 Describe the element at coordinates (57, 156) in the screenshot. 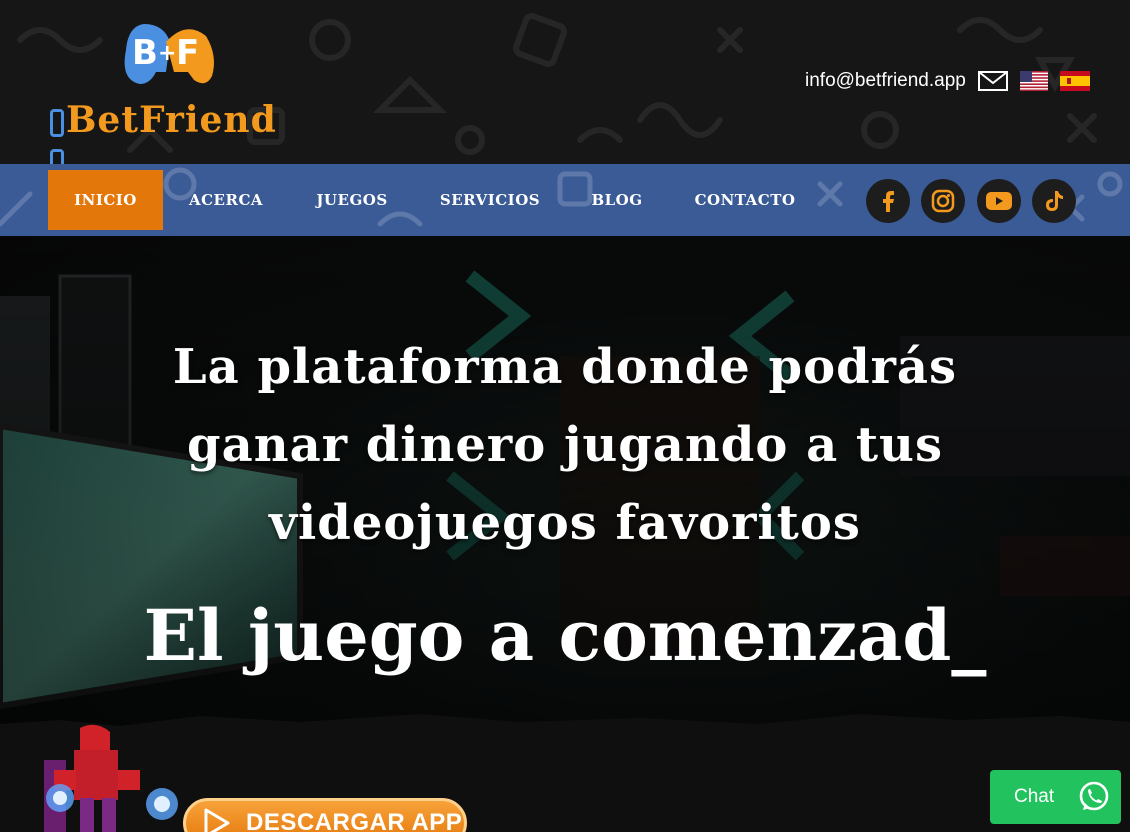

I see `controller-right-icon` at that location.